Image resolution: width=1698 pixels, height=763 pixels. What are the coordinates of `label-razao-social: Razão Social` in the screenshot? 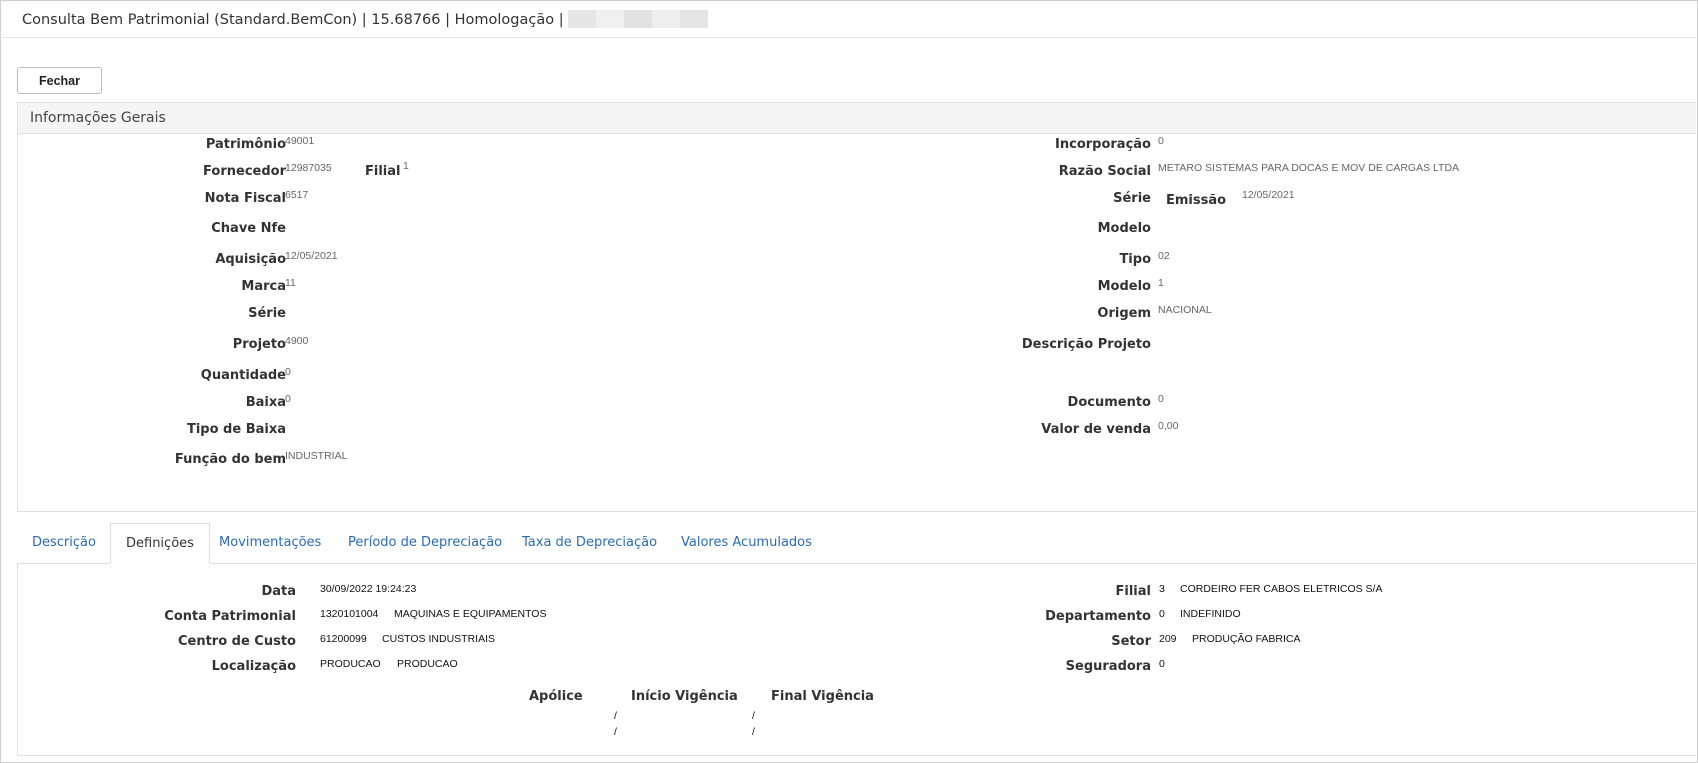 It's located at (1104, 171).